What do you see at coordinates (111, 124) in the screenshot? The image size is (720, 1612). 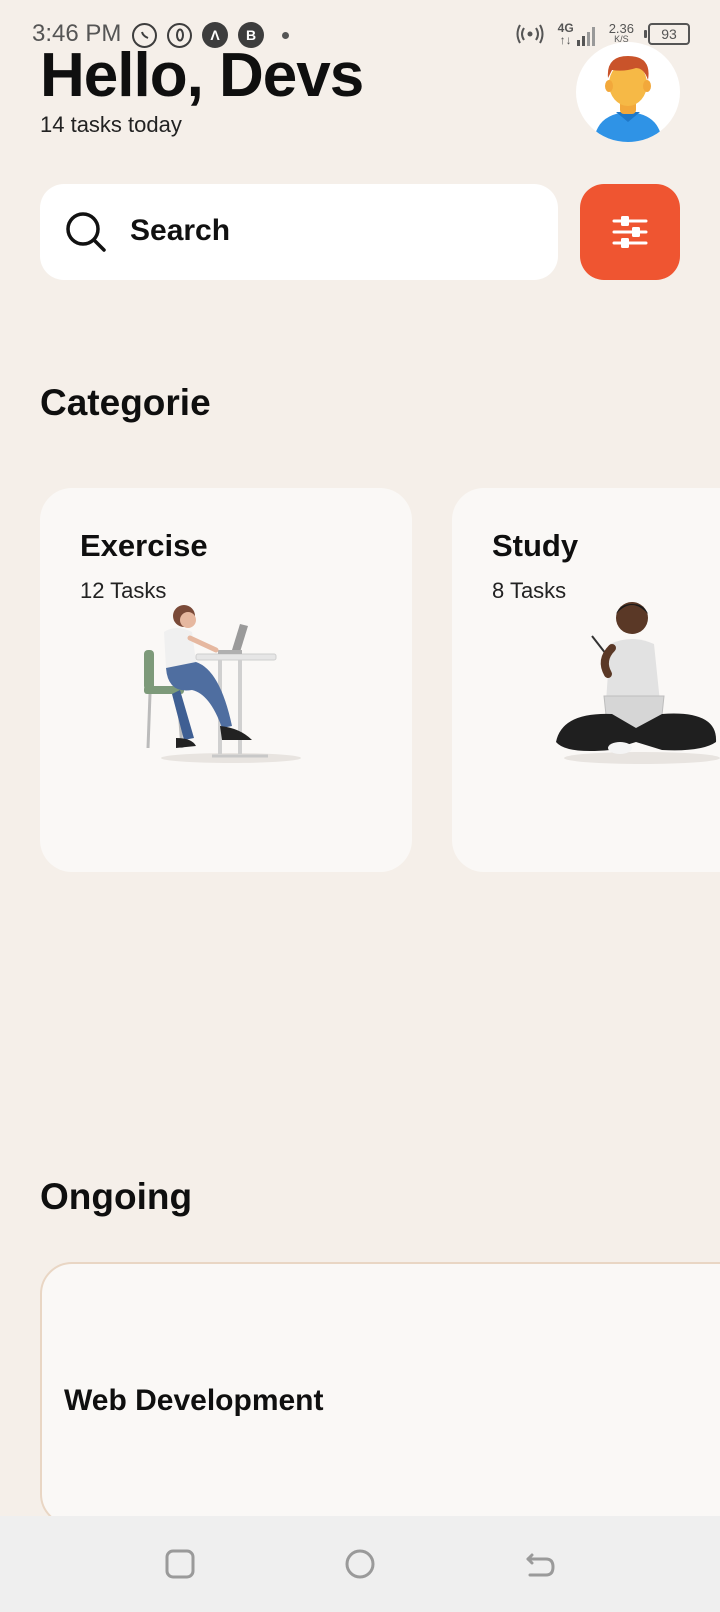 I see `tasks-today-subtitle: 14 tasks today` at bounding box center [111, 124].